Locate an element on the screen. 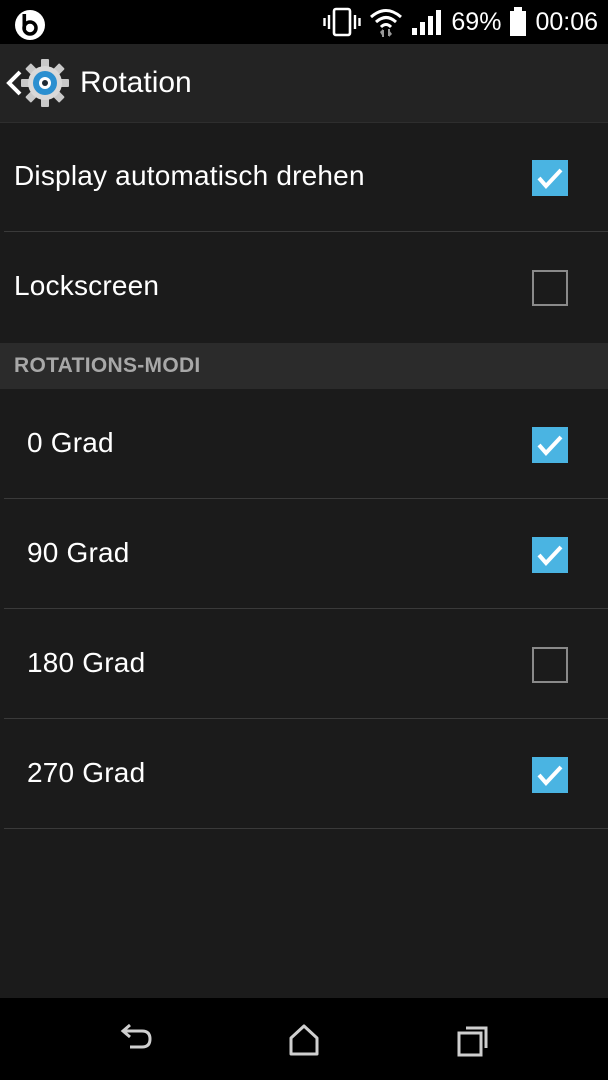 The height and width of the screenshot is (1080, 608). mode-row-90: 90 Grad is located at coordinates (304, 554).